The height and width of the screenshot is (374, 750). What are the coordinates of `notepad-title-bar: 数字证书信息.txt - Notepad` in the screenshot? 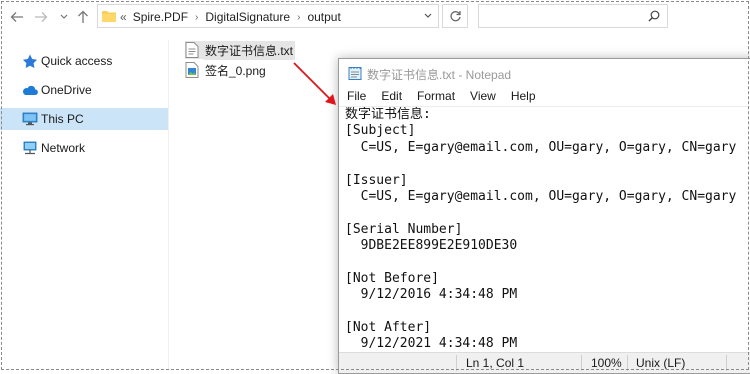 It's located at (544, 73).